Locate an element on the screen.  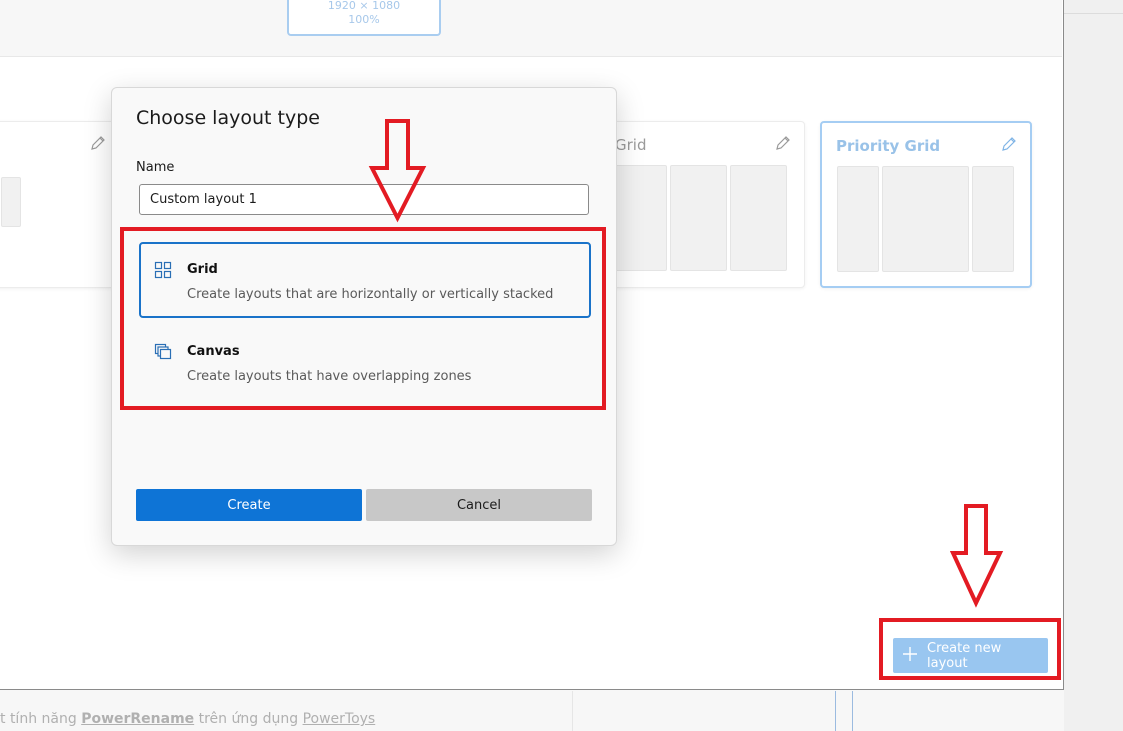
plus-icon is located at coordinates (910, 654).